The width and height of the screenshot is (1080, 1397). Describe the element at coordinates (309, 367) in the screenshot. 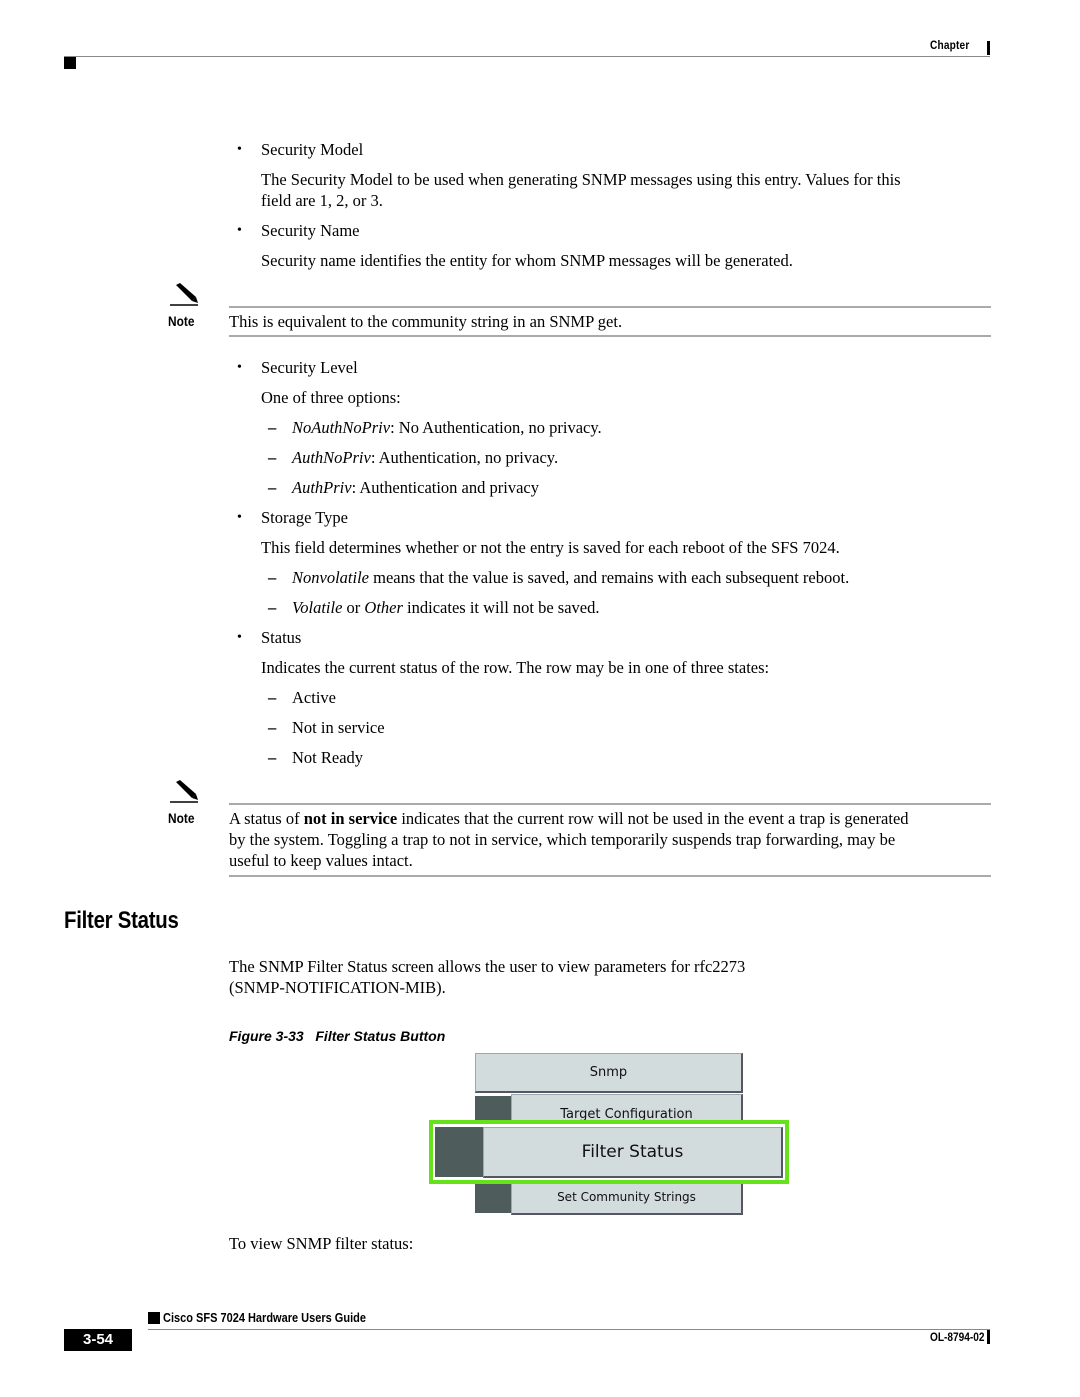

I see `bullet-security-level: Security Level` at that location.